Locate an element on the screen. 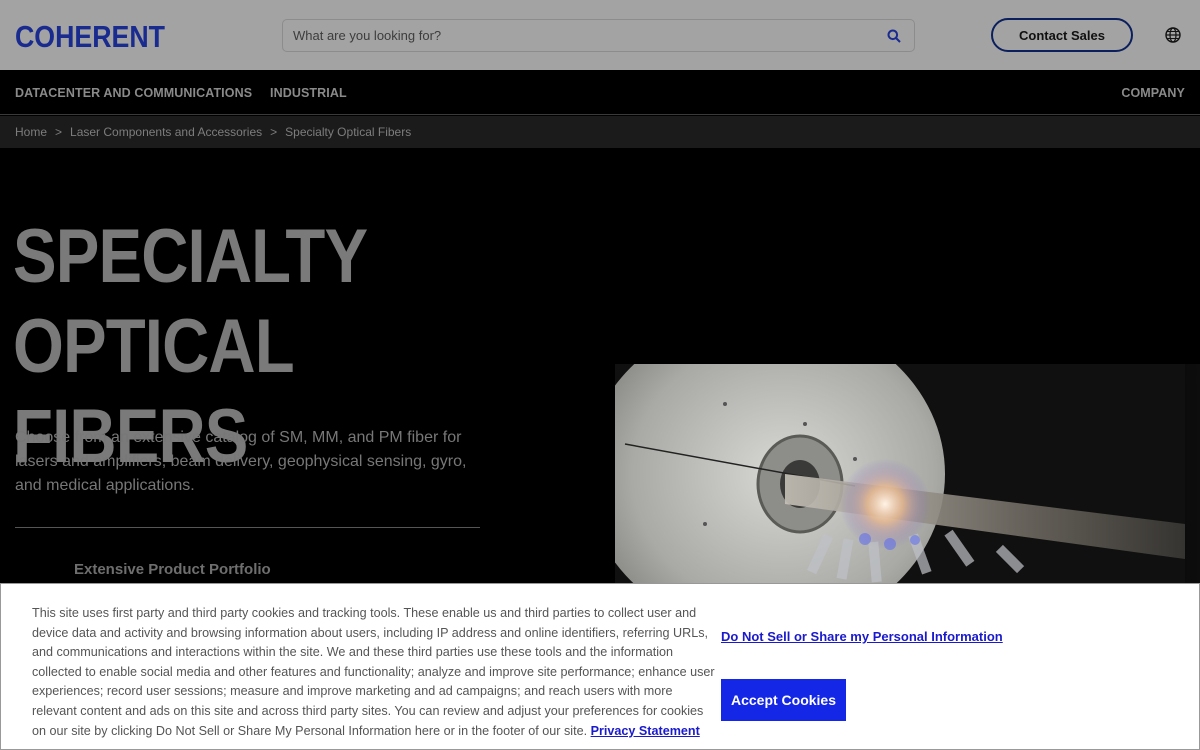 This screenshot has height=750, width=1200. contact-sales-button: Contact Sales is located at coordinates (1062, 35).